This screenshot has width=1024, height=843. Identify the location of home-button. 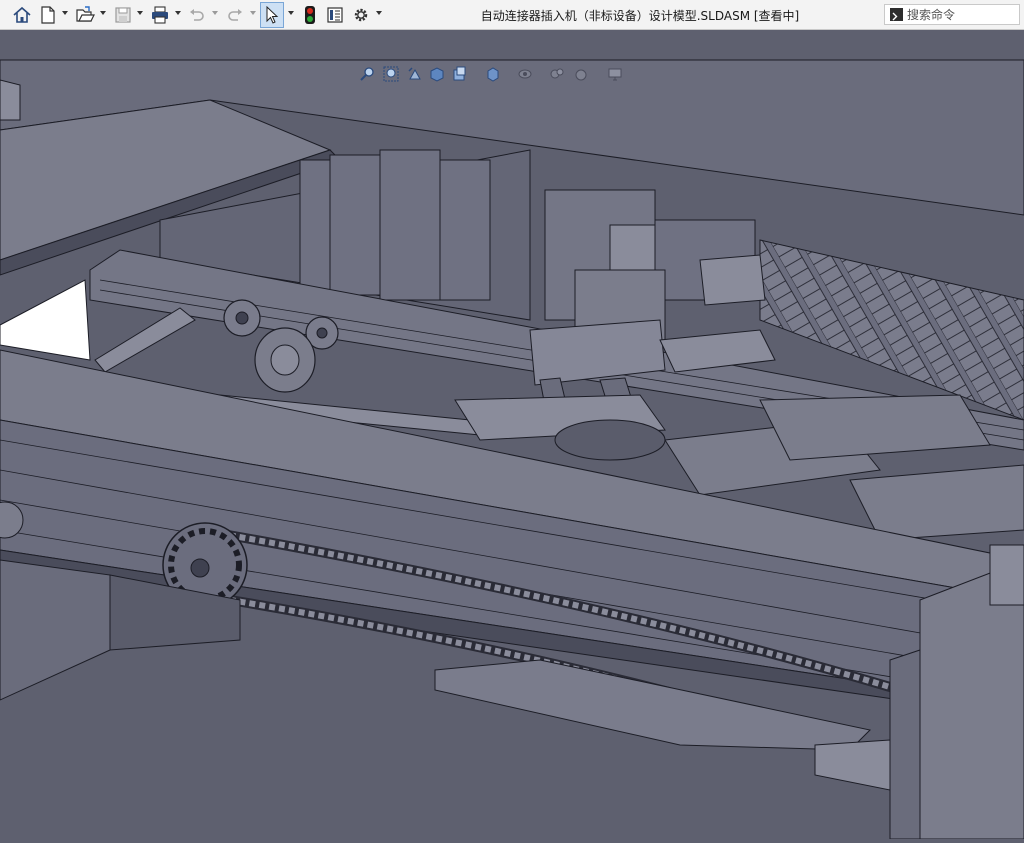
(22, 15).